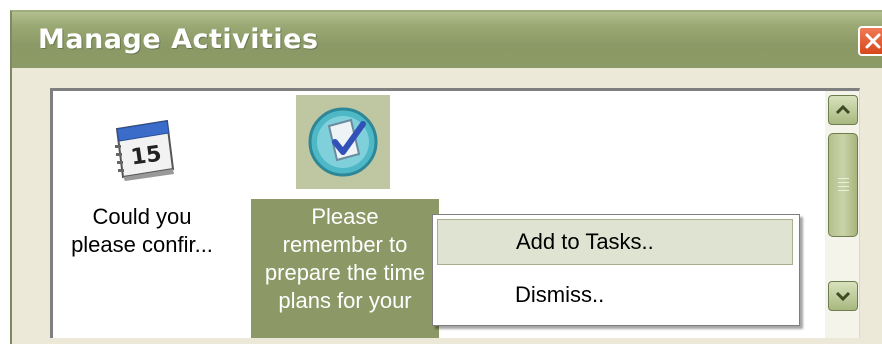 Image resolution: width=882 pixels, height=344 pixels. Describe the element at coordinates (873, 41) in the screenshot. I see `close-x-icon` at that location.